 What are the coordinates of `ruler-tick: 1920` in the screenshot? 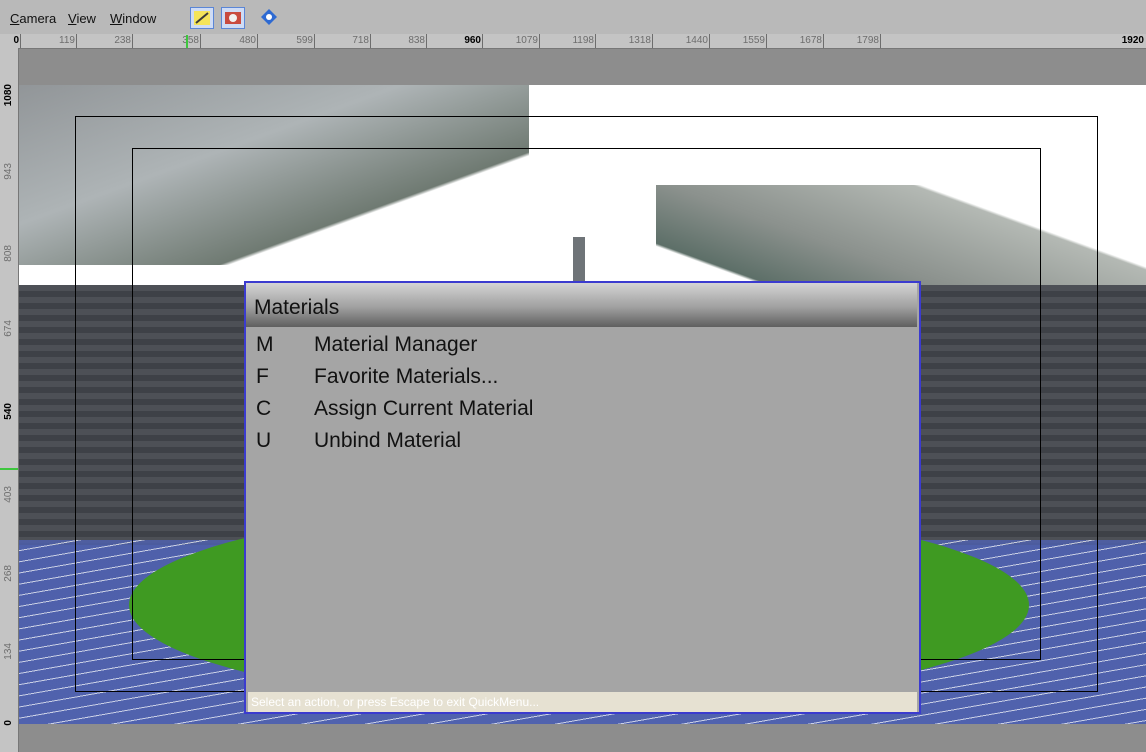 It's located at (1132, 40).